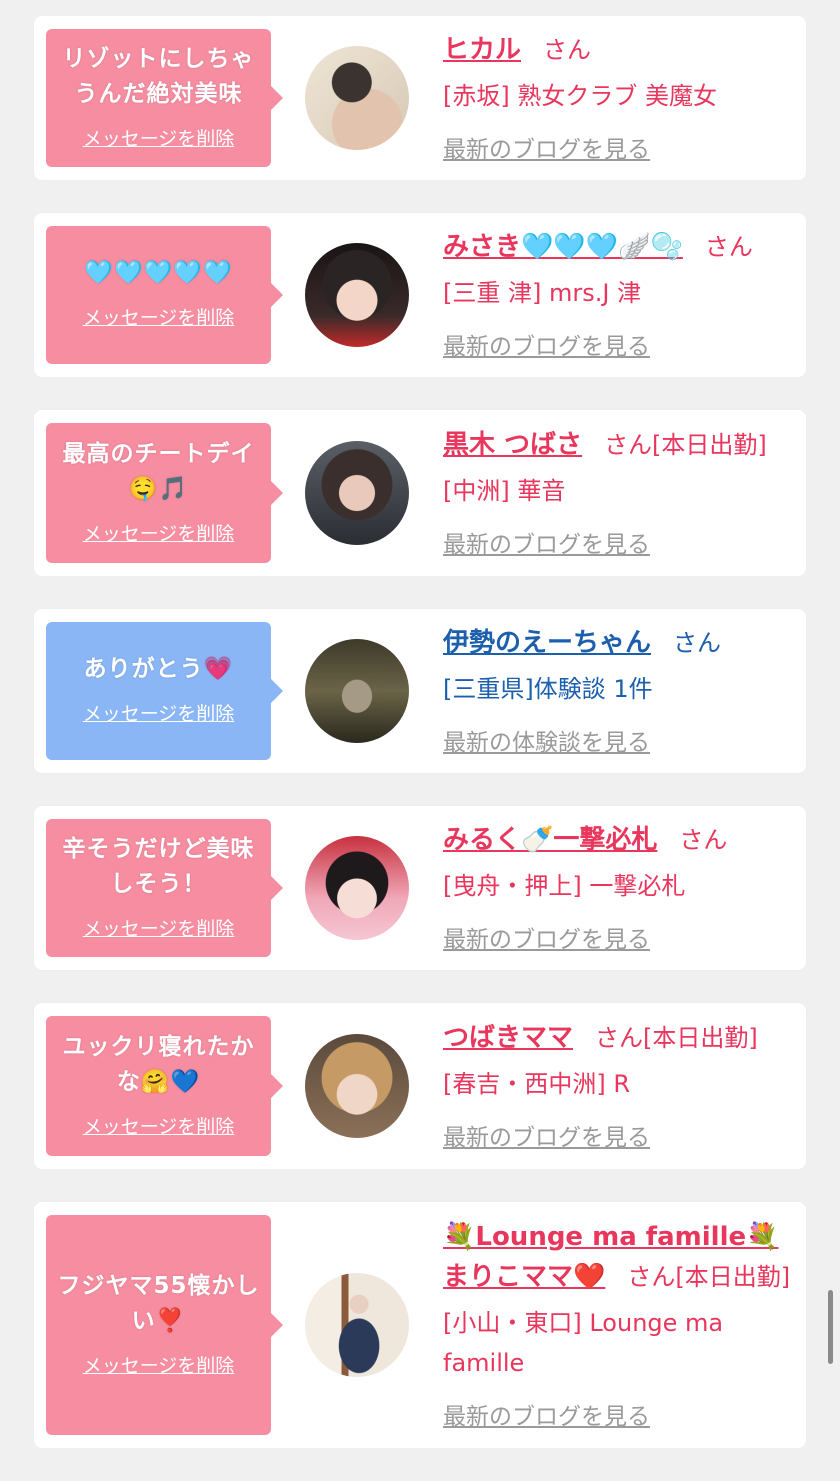 The height and width of the screenshot is (1481, 840). What do you see at coordinates (357, 493) in the screenshot?
I see `portrait-photo-avatar` at bounding box center [357, 493].